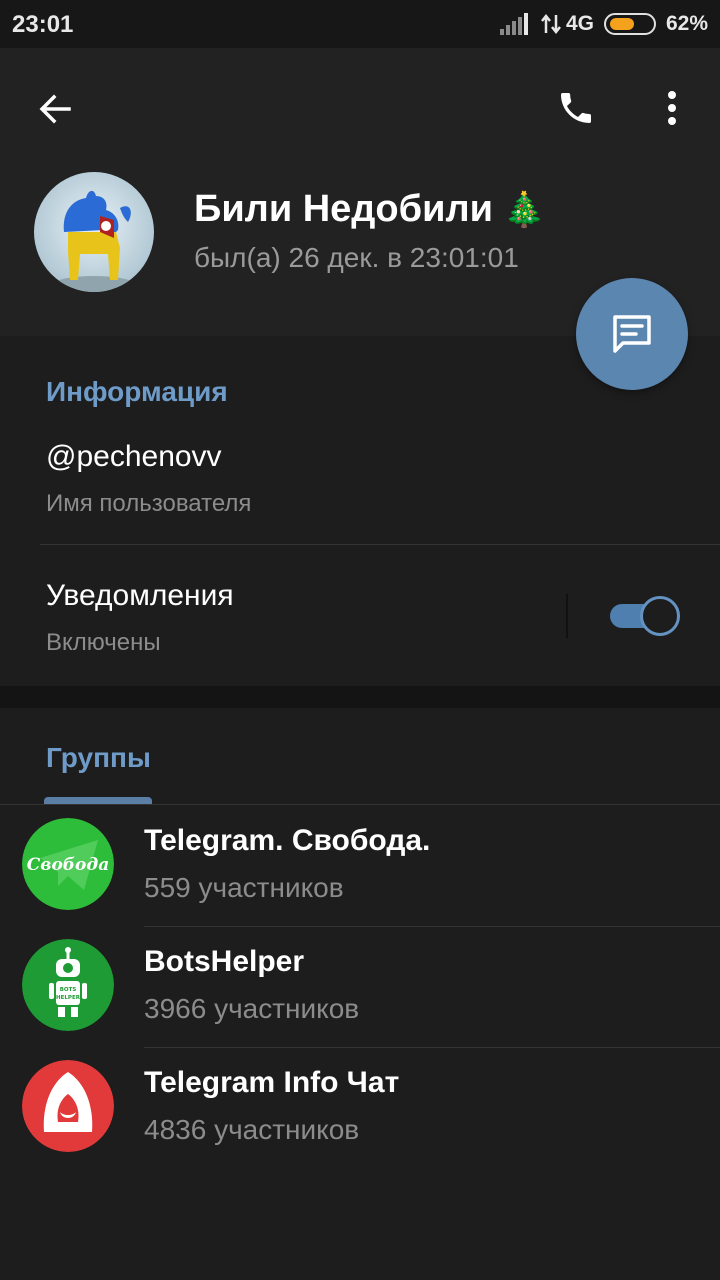  What do you see at coordinates (252, 1008) in the screenshot?
I see `group-member-count: 3966 участников` at bounding box center [252, 1008].